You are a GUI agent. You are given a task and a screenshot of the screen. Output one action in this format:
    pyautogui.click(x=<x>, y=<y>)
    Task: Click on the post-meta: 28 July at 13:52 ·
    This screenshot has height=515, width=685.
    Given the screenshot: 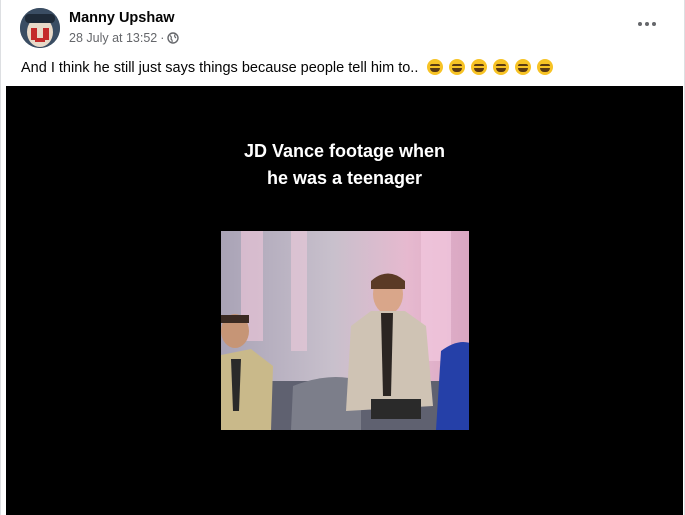 What is the action you would take?
    pyautogui.click(x=124, y=38)
    